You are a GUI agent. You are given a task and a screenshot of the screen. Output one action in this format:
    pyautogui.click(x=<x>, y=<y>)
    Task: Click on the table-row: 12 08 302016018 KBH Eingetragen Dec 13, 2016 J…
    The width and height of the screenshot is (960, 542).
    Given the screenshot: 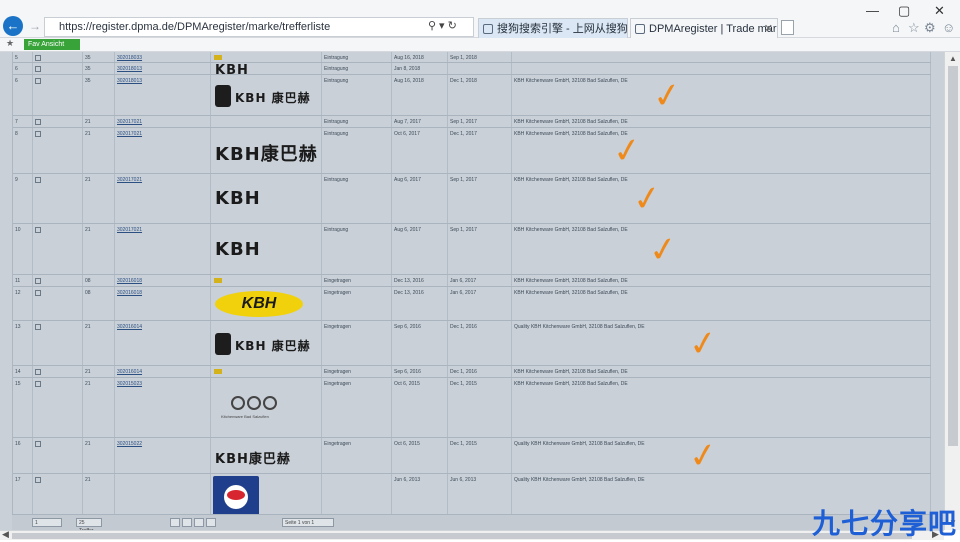 What is the action you would take?
    pyautogui.click(x=472, y=304)
    